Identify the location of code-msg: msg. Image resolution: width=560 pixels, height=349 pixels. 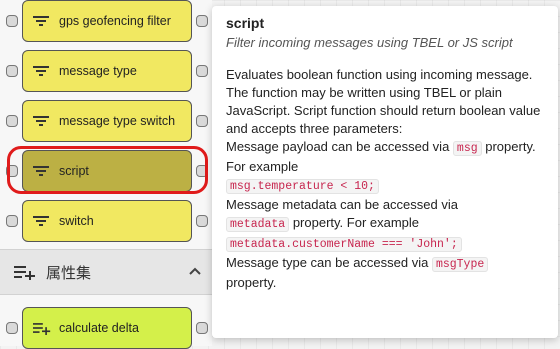
(467, 148).